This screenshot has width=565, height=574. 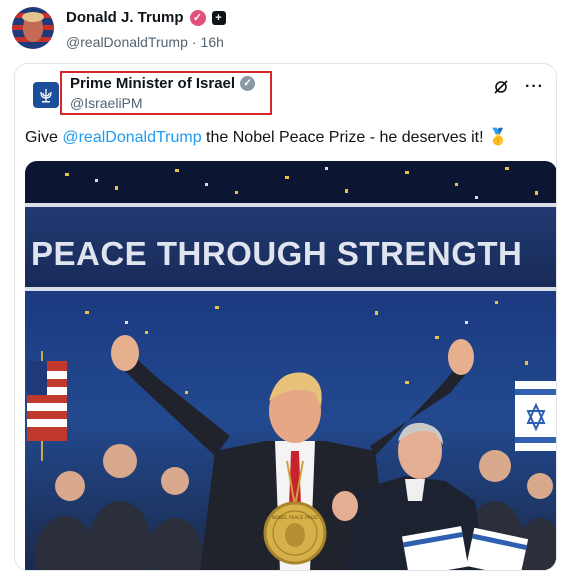 What do you see at coordinates (501, 87) in the screenshot?
I see `grok-icon` at bounding box center [501, 87].